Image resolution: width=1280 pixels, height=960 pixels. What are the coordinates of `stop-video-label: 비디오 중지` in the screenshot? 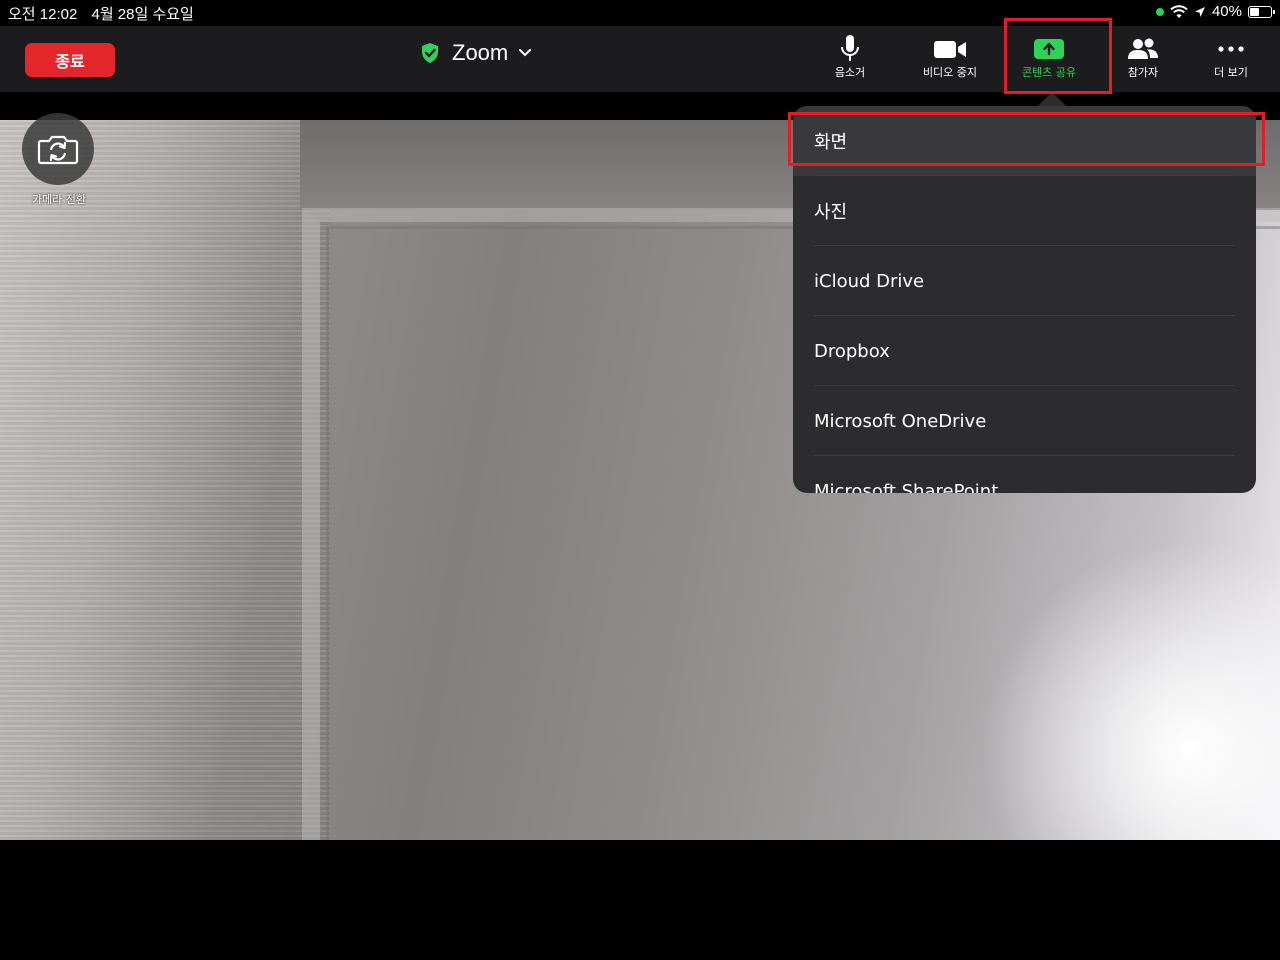 It's located at (950, 72).